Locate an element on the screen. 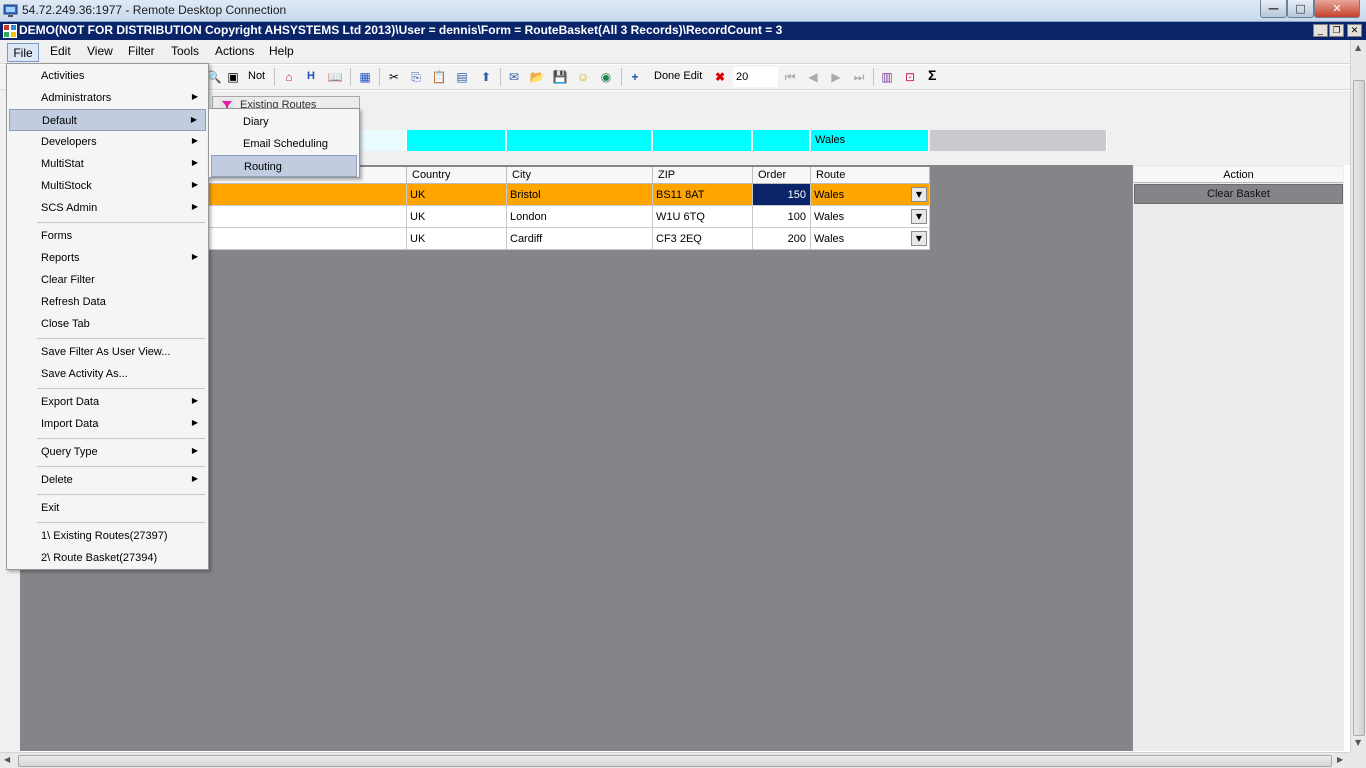  next-record-icon: ▶ is located at coordinates (836, 77).